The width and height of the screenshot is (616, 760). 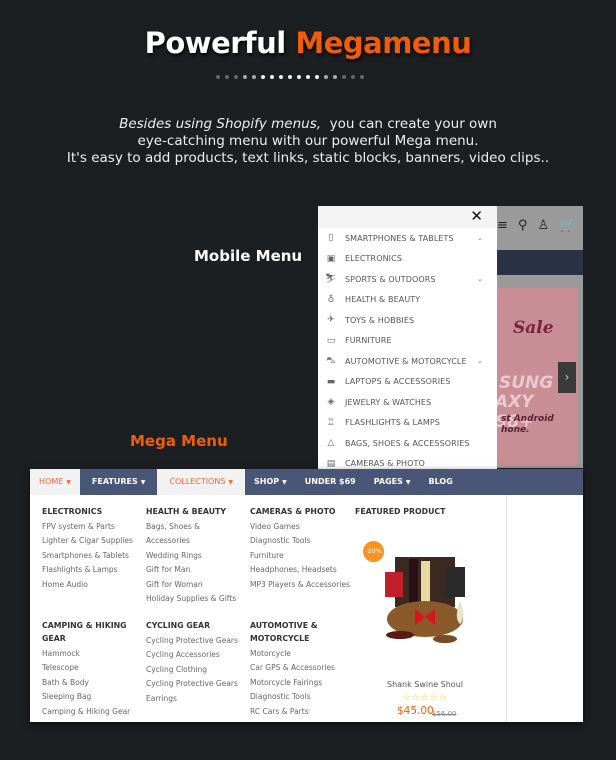 I want to click on close-icon: ✕, so click(x=476, y=216).